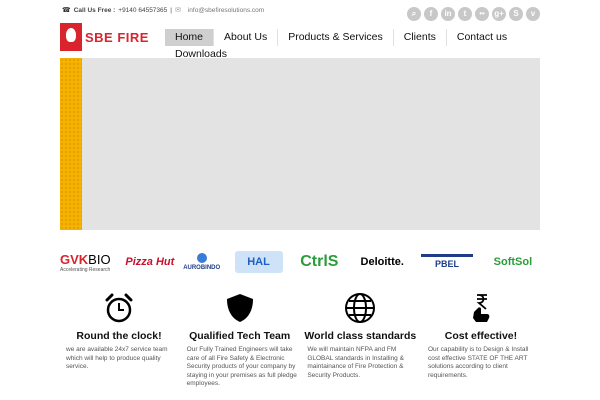 The image size is (600, 400). What do you see at coordinates (74, 259) in the screenshot?
I see `gvk-name: GVK` at bounding box center [74, 259].